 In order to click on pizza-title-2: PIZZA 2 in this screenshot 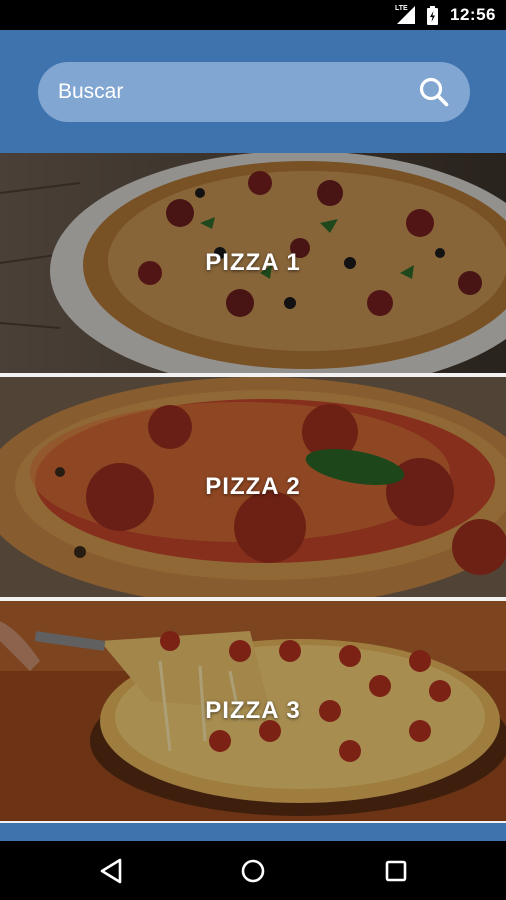, I will do `click(253, 486)`.